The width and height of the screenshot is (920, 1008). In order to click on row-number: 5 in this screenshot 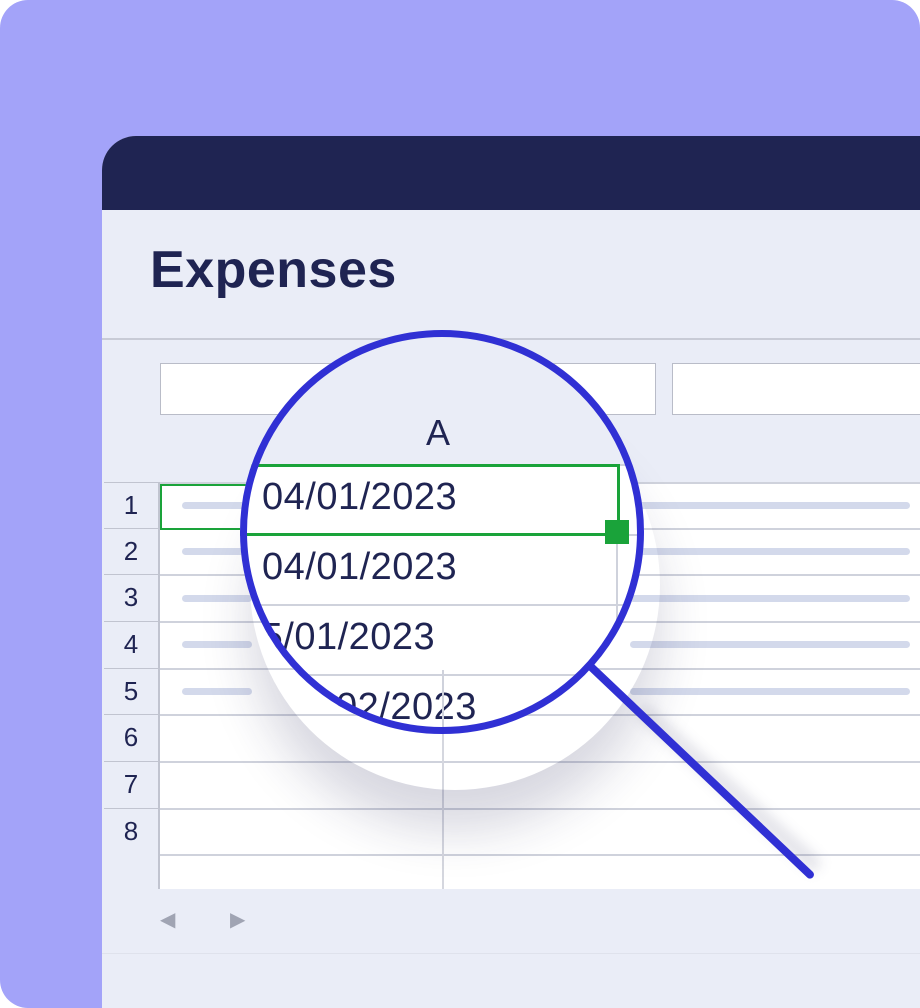, I will do `click(131, 691)`.